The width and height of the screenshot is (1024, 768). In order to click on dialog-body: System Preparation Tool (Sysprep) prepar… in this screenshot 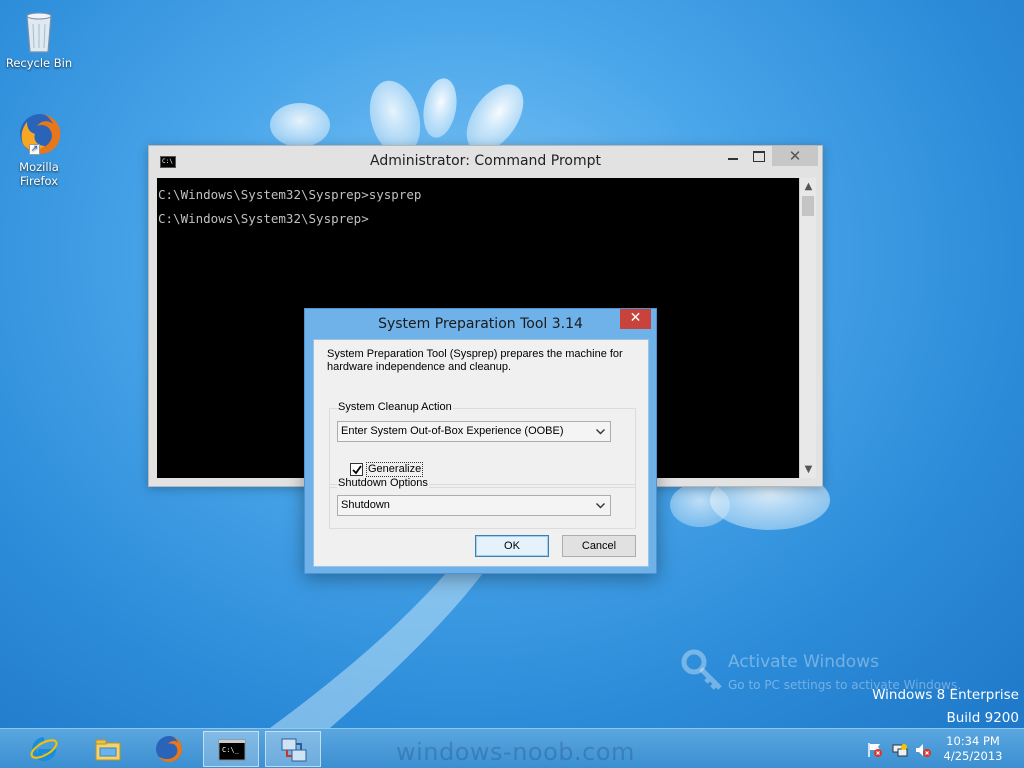, I will do `click(481, 453)`.